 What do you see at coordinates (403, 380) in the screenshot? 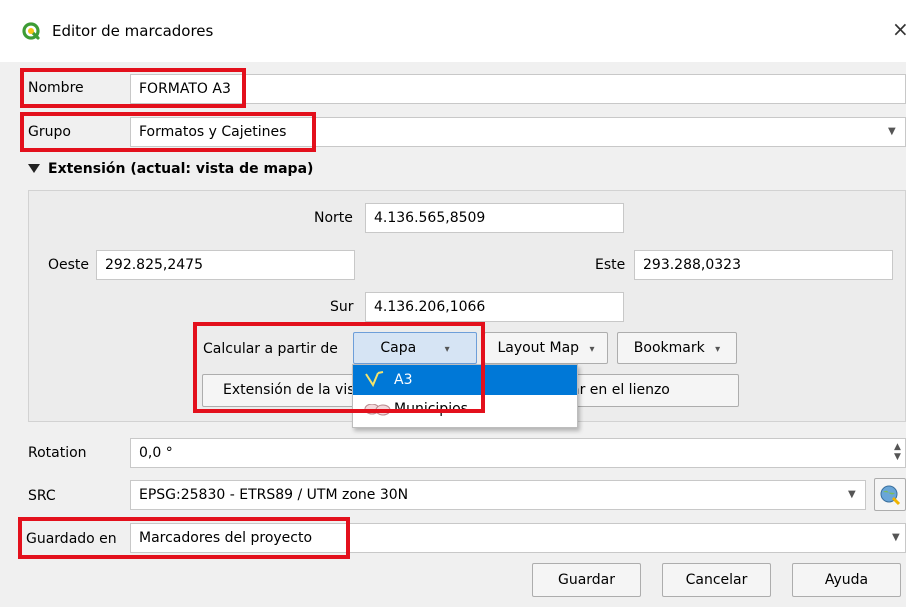
I see `popup-item-a3-label: A3` at bounding box center [403, 380].